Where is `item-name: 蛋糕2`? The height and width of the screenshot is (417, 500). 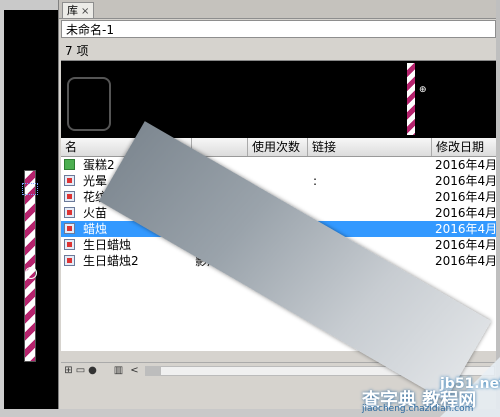 item-name: 蛋糕2 is located at coordinates (99, 165).